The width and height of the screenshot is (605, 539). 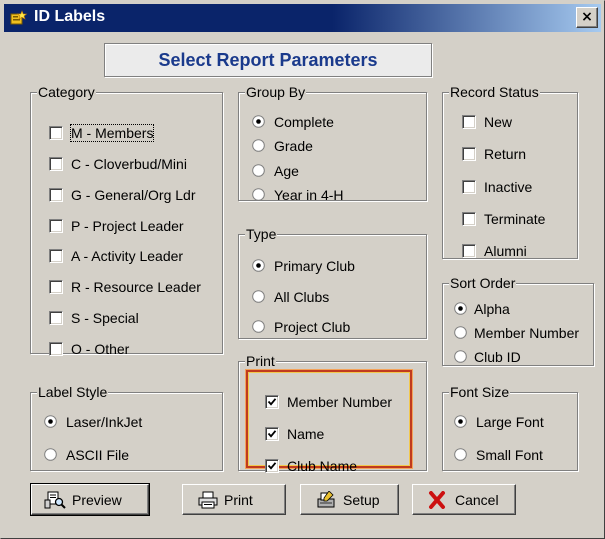 I want to click on print-label: Member Number, so click(x=340, y=402).